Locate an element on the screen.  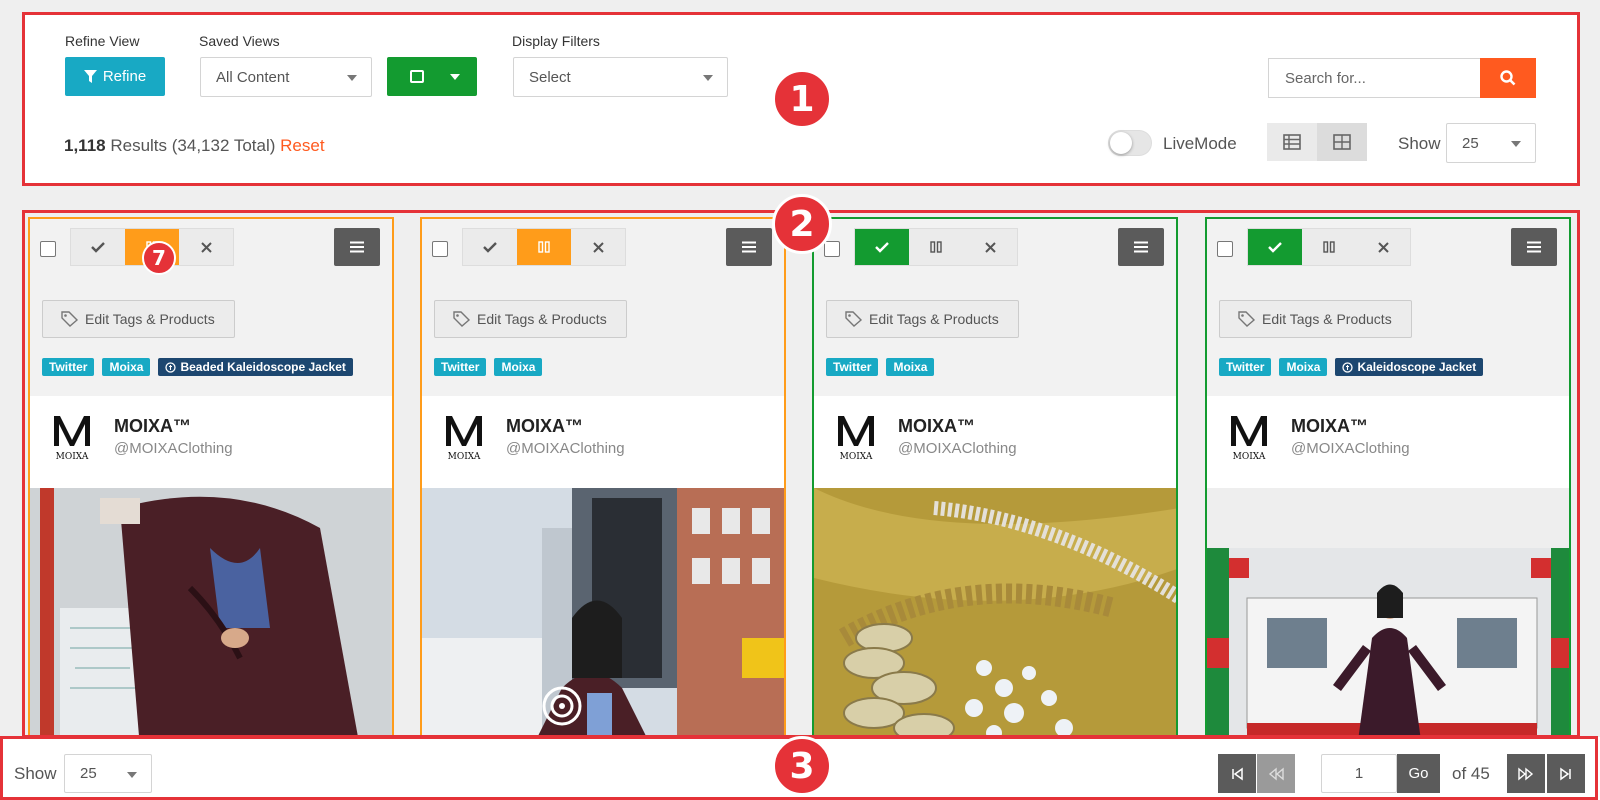
annotation-badge-2: 2 is located at coordinates (802, 224).